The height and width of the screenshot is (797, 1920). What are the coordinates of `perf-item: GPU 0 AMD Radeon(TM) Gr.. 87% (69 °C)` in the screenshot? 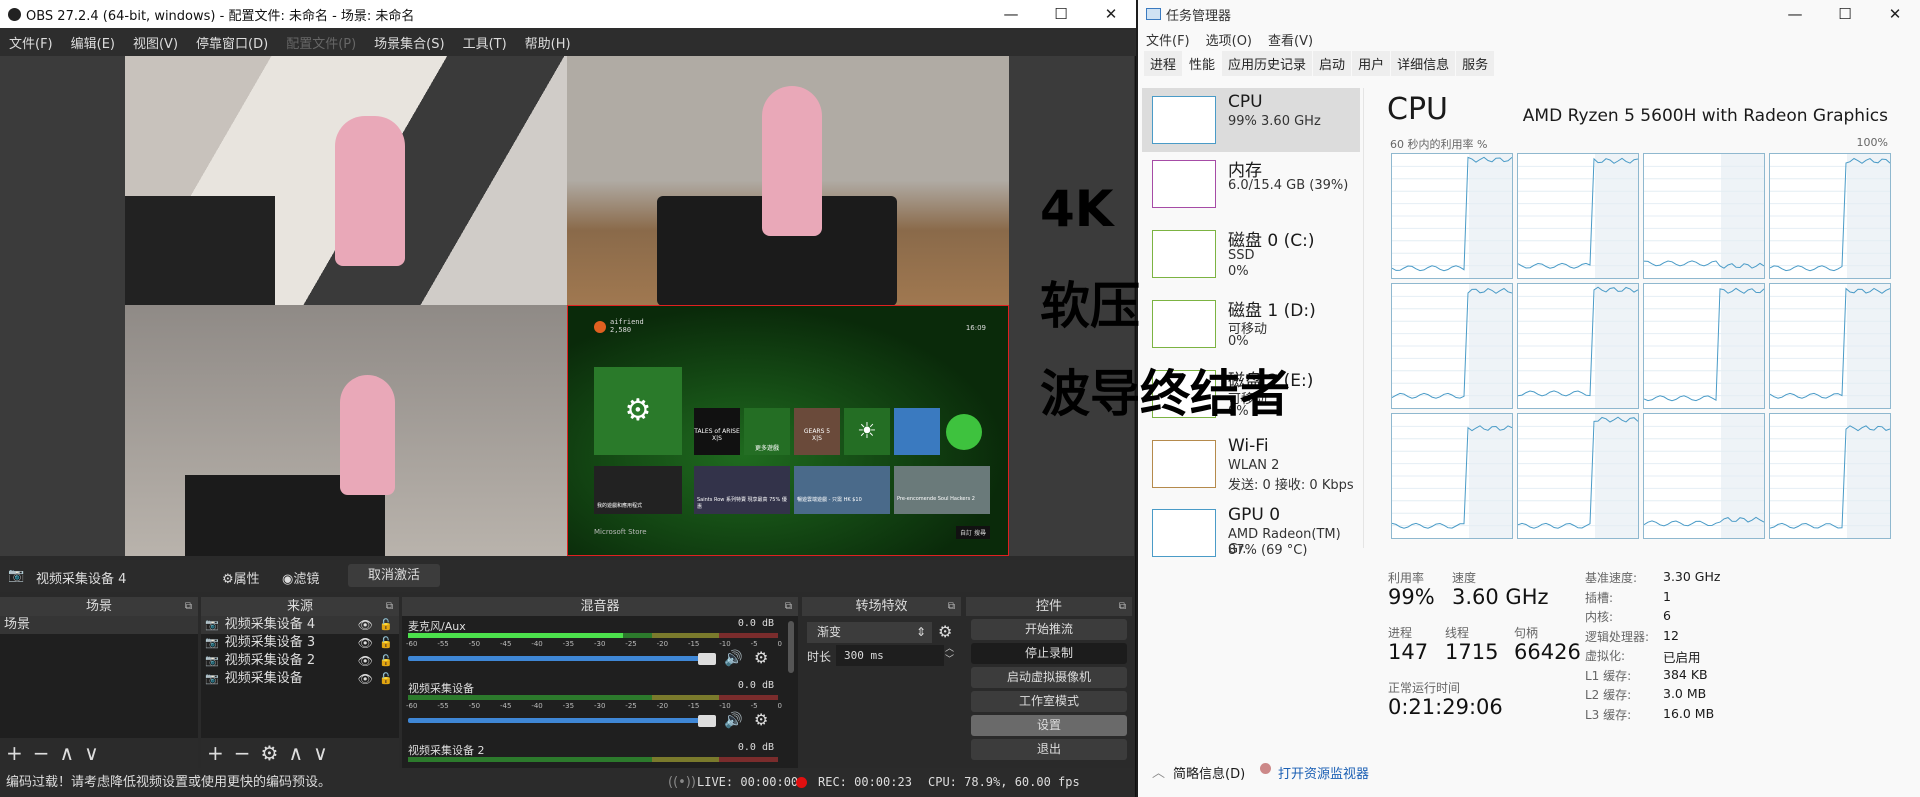 It's located at (1251, 533).